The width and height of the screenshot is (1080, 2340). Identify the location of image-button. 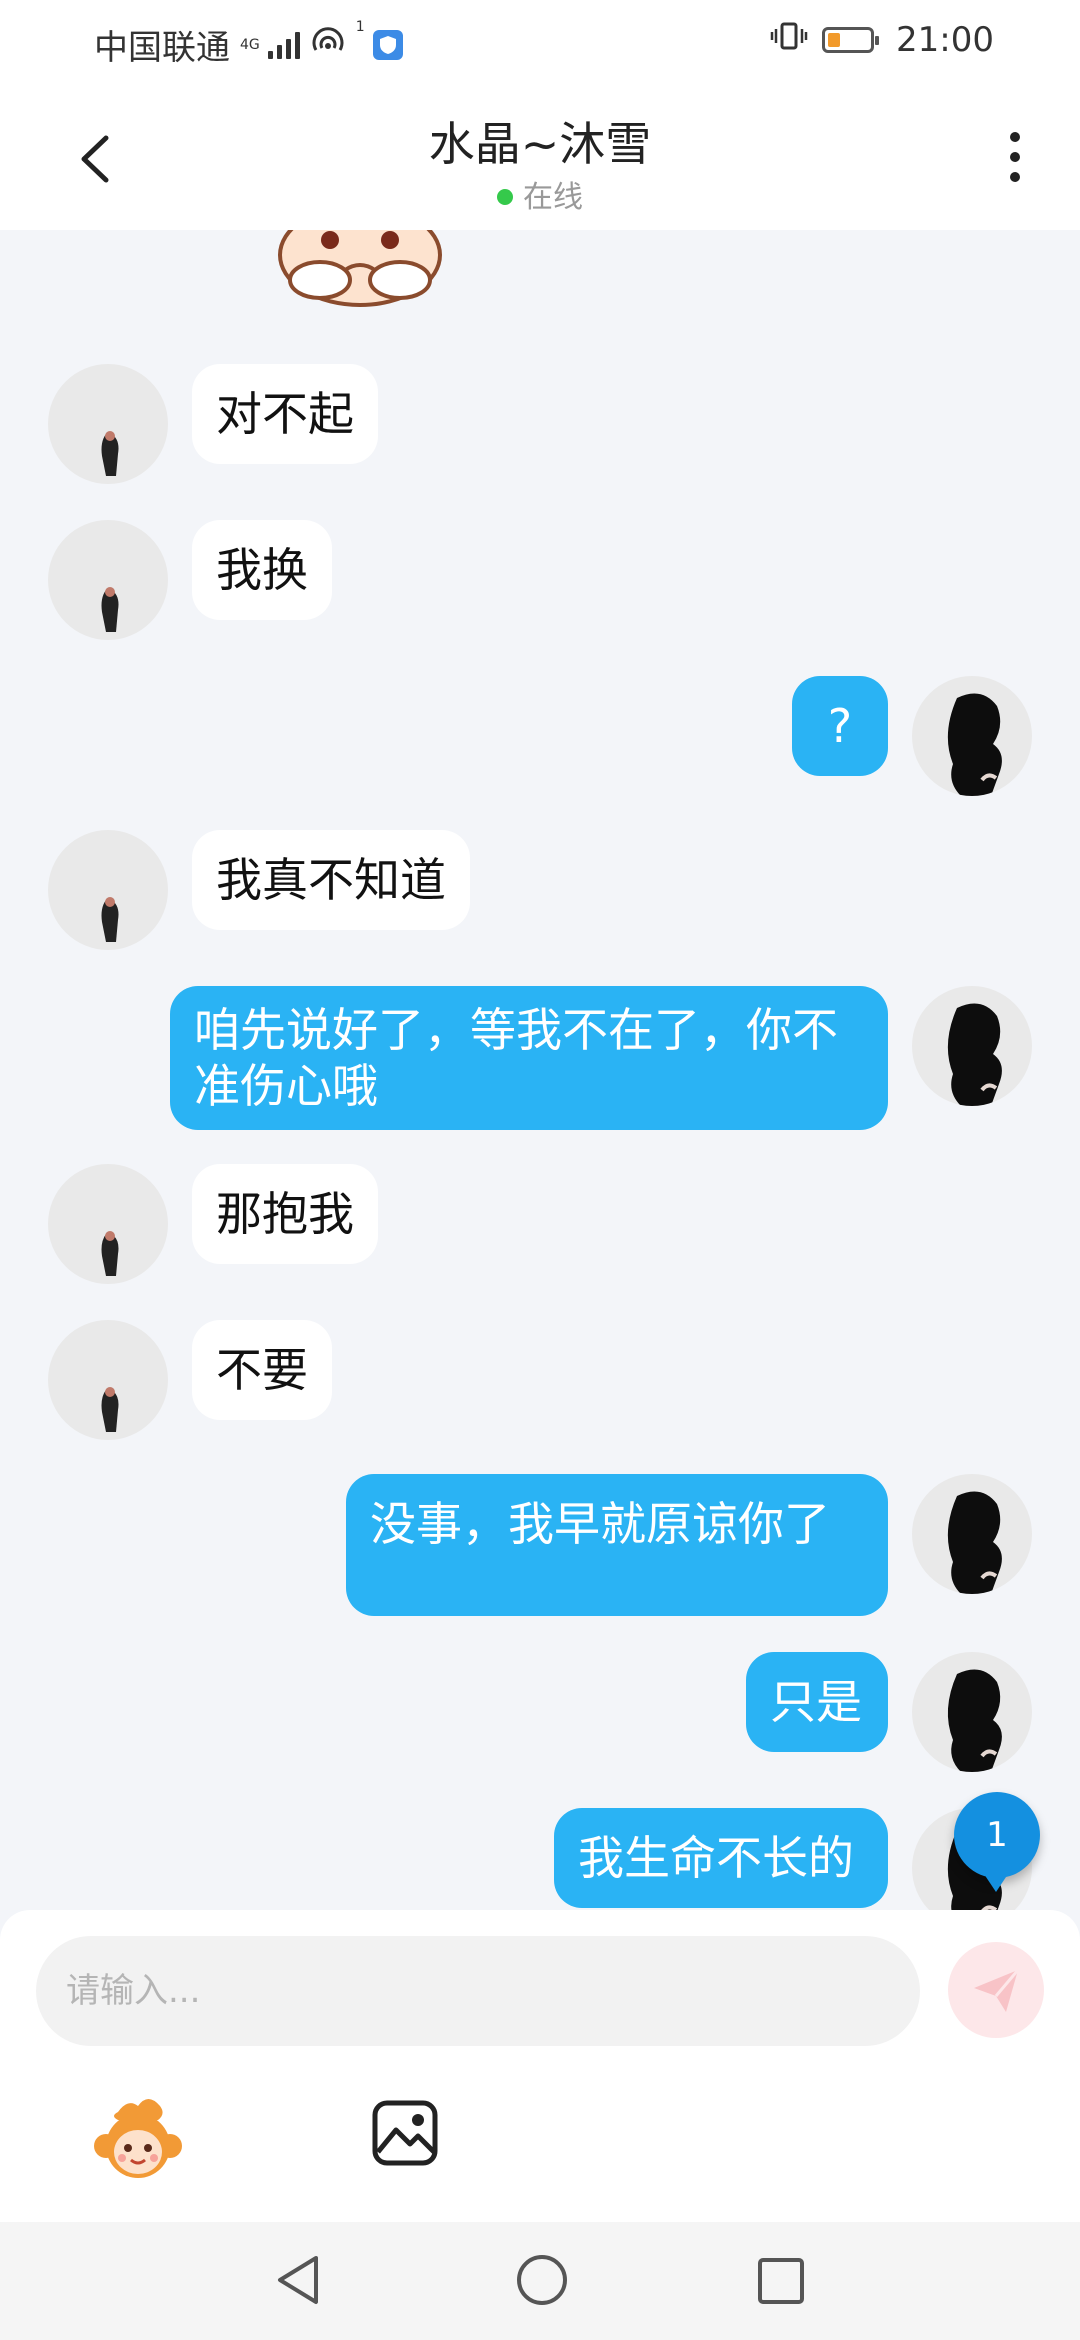
(405, 2133).